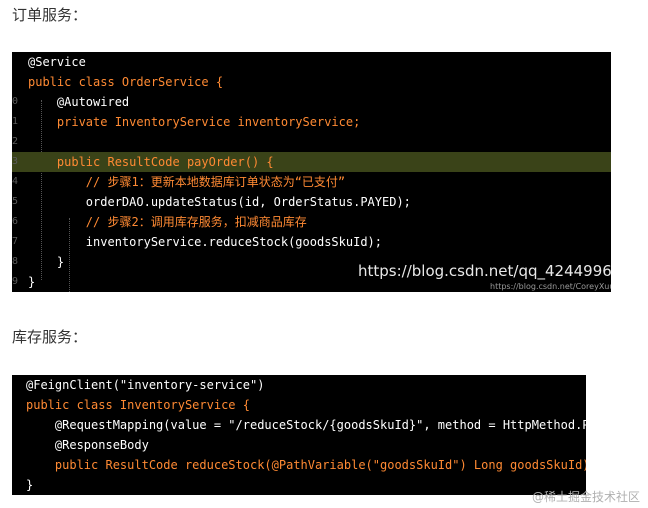 The image size is (648, 508). Describe the element at coordinates (15, 241) in the screenshot. I see `line-number: 7` at that location.